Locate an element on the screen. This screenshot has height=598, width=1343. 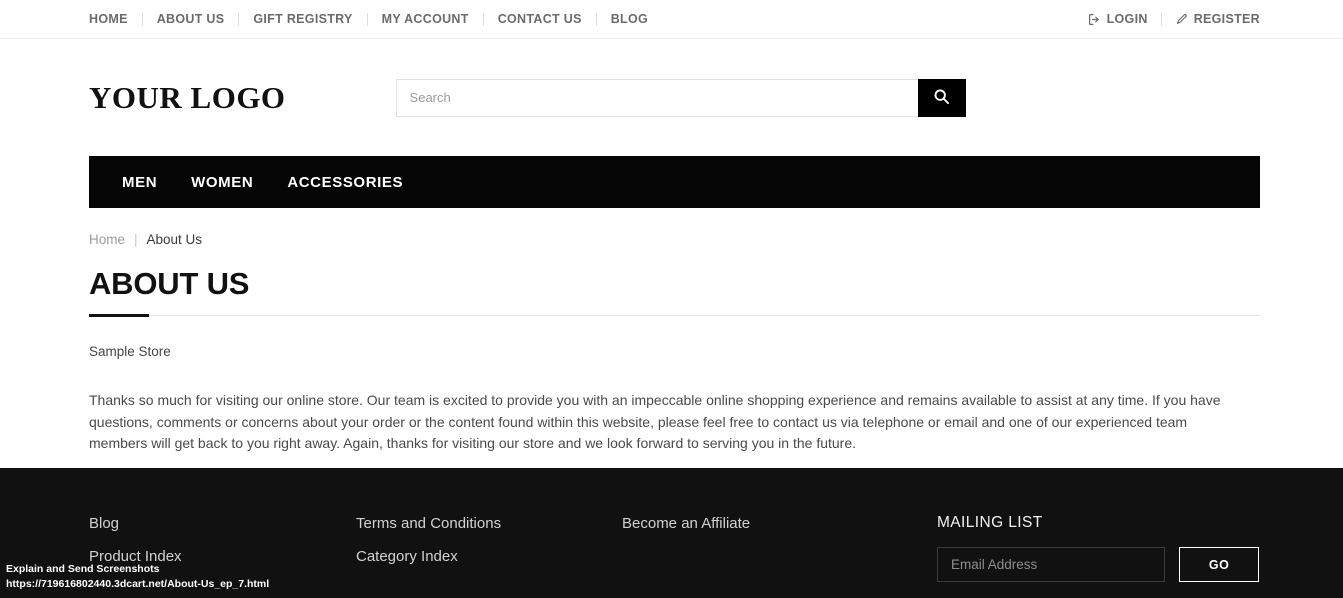
register-link: REGISTER is located at coordinates (1211, 18).